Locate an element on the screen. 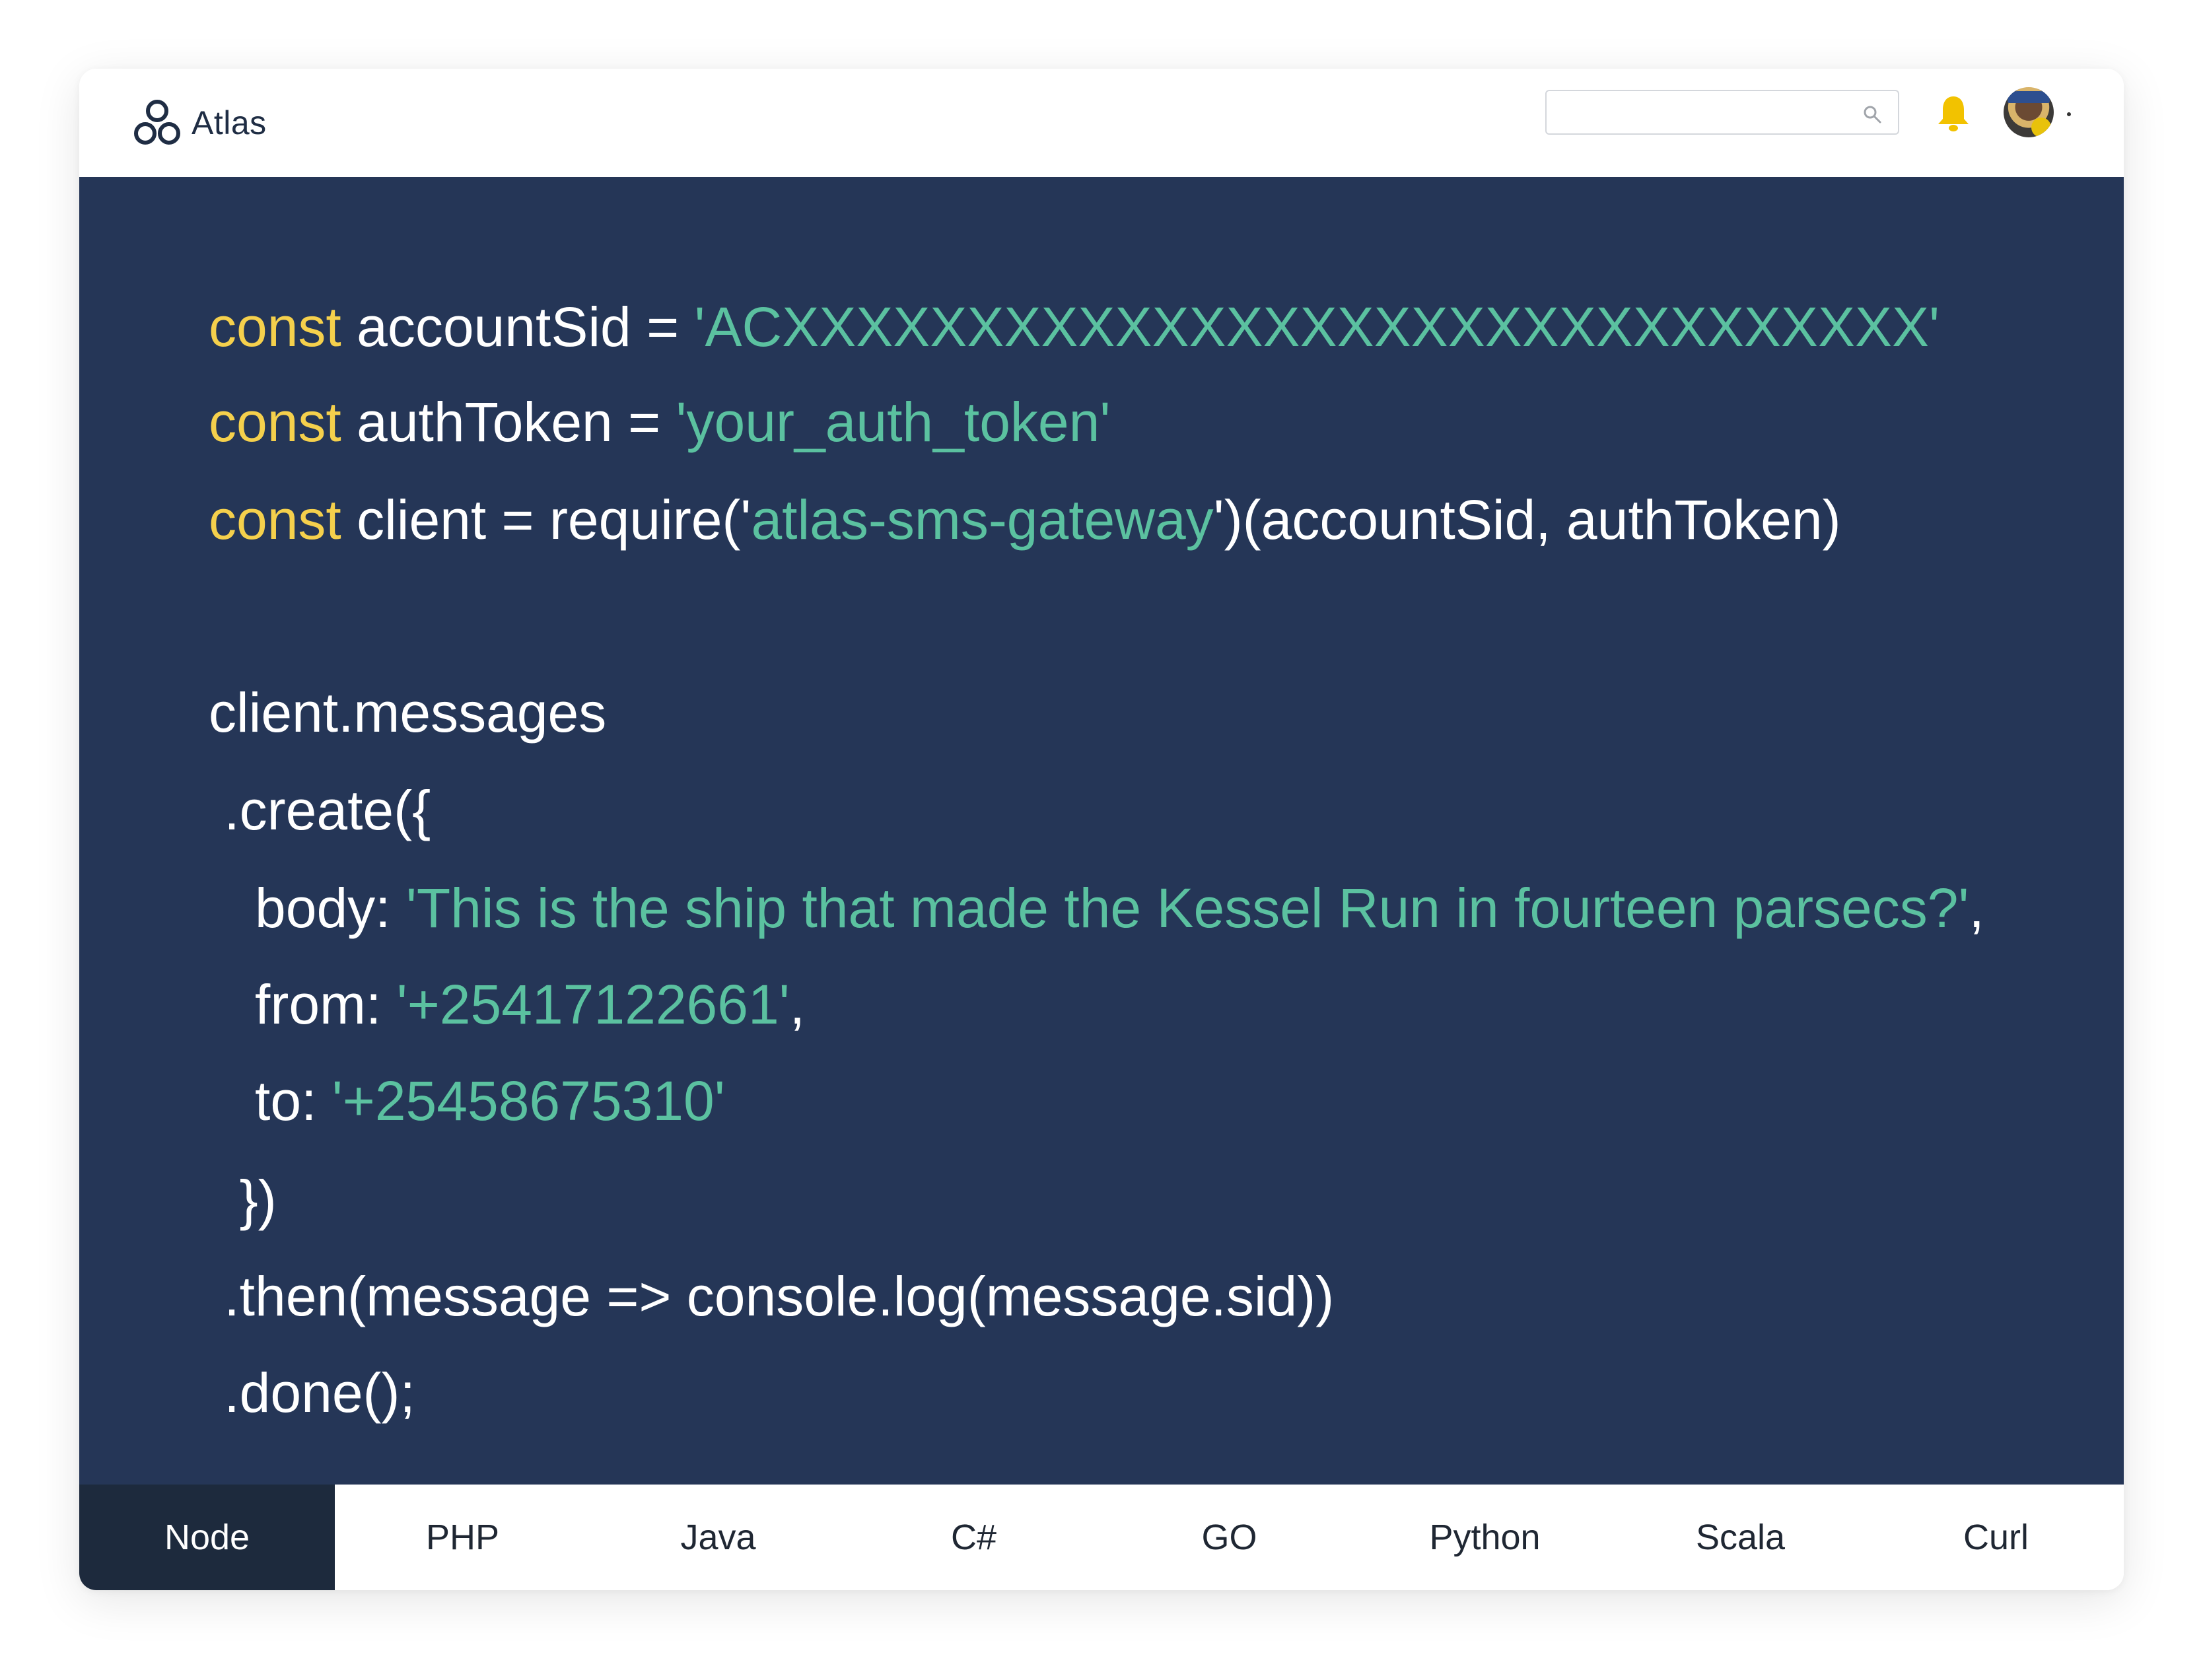 Image resolution: width=2203 pixels, height=1680 pixels. code-text: authToken = is located at coordinates (508, 422).